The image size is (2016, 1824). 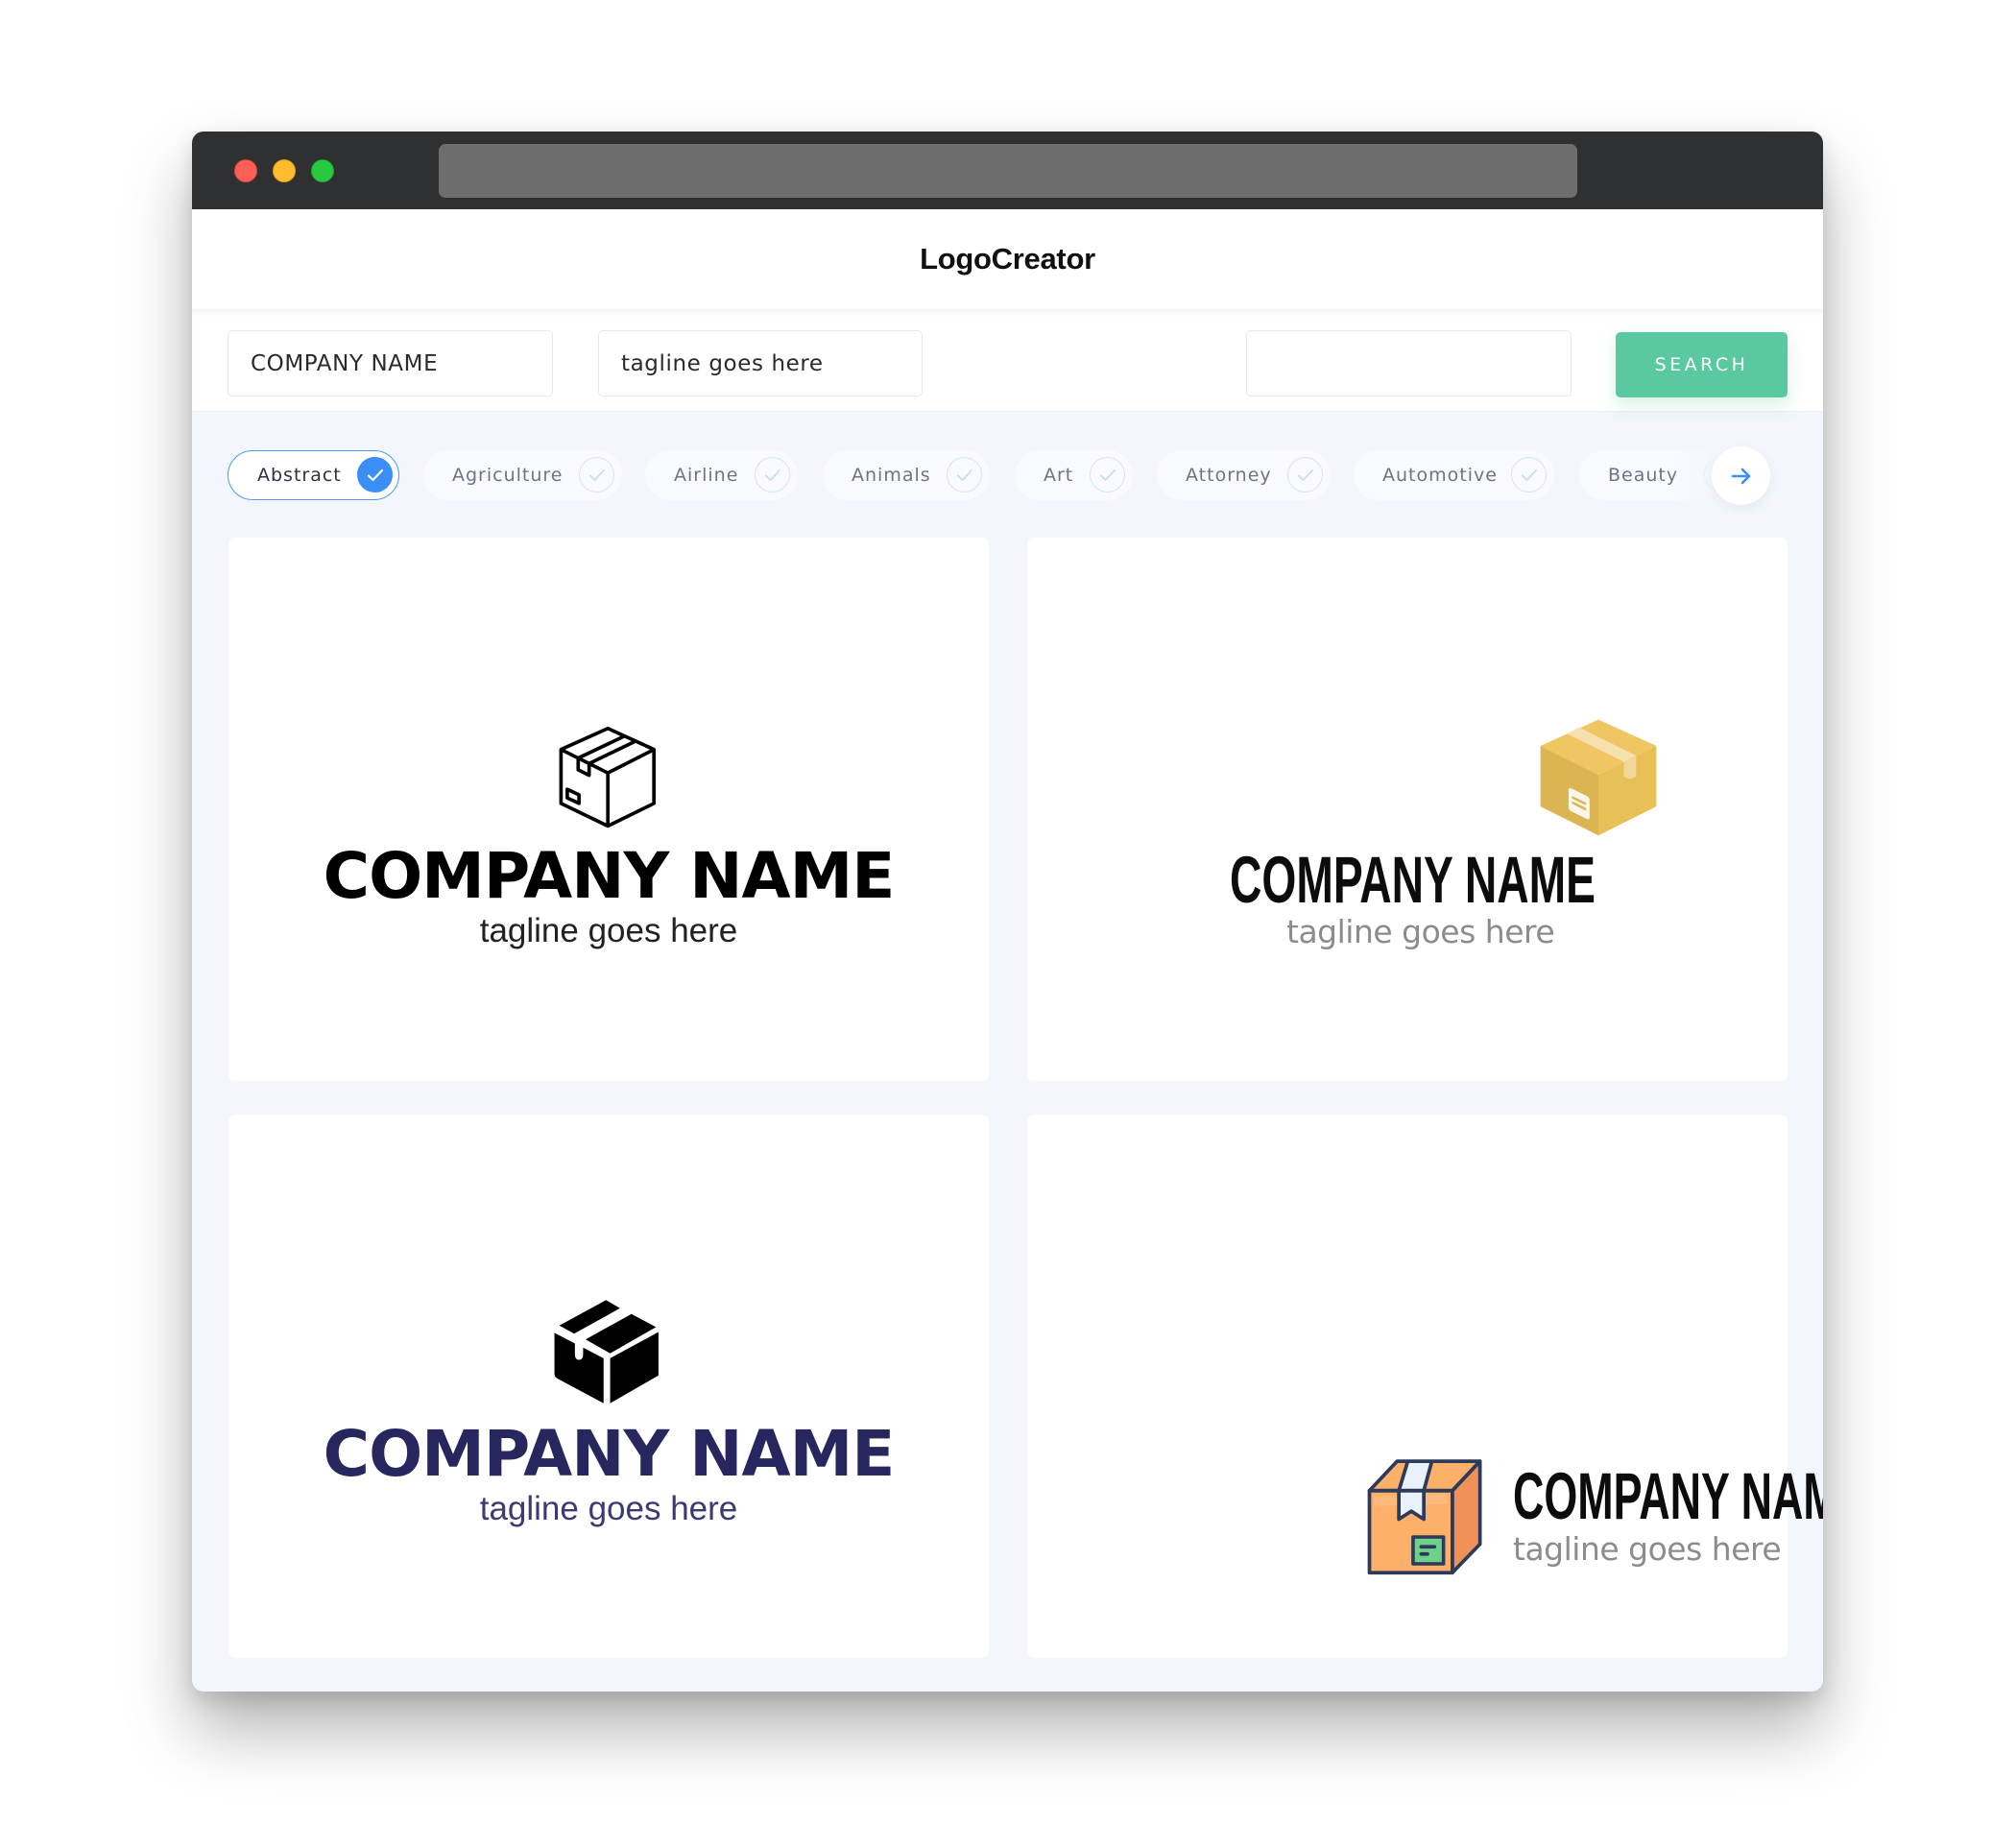 I want to click on app-header: LogoCreator, so click(x=1007, y=259).